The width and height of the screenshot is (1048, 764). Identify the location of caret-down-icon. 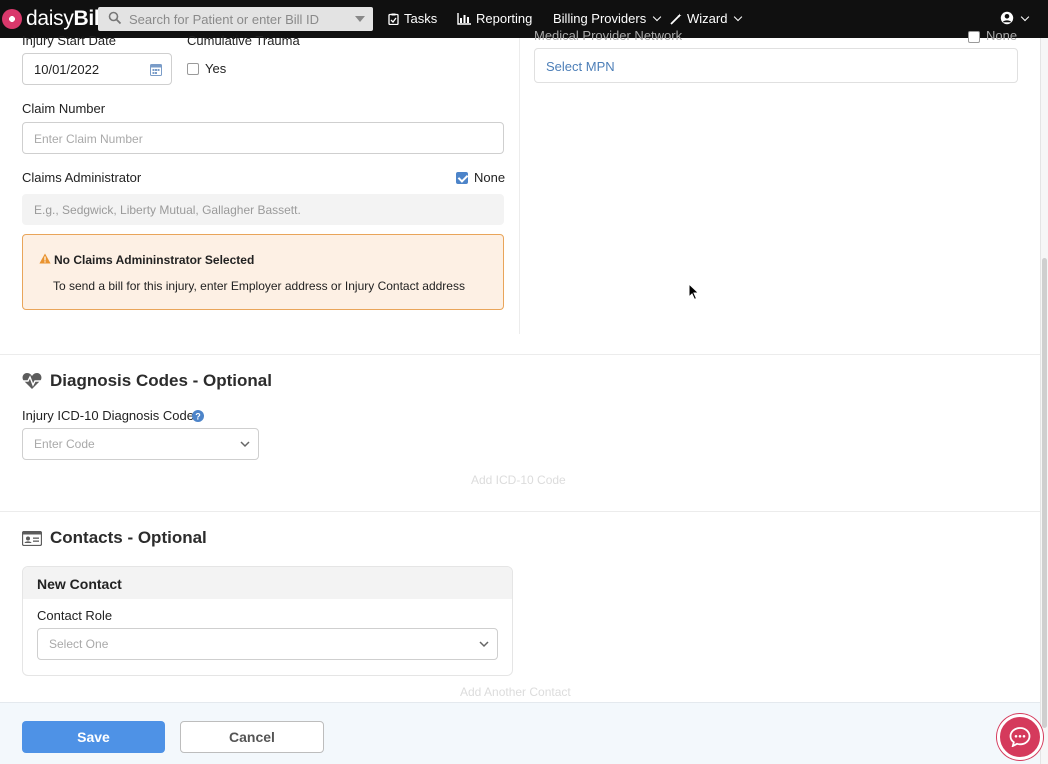
(360, 19).